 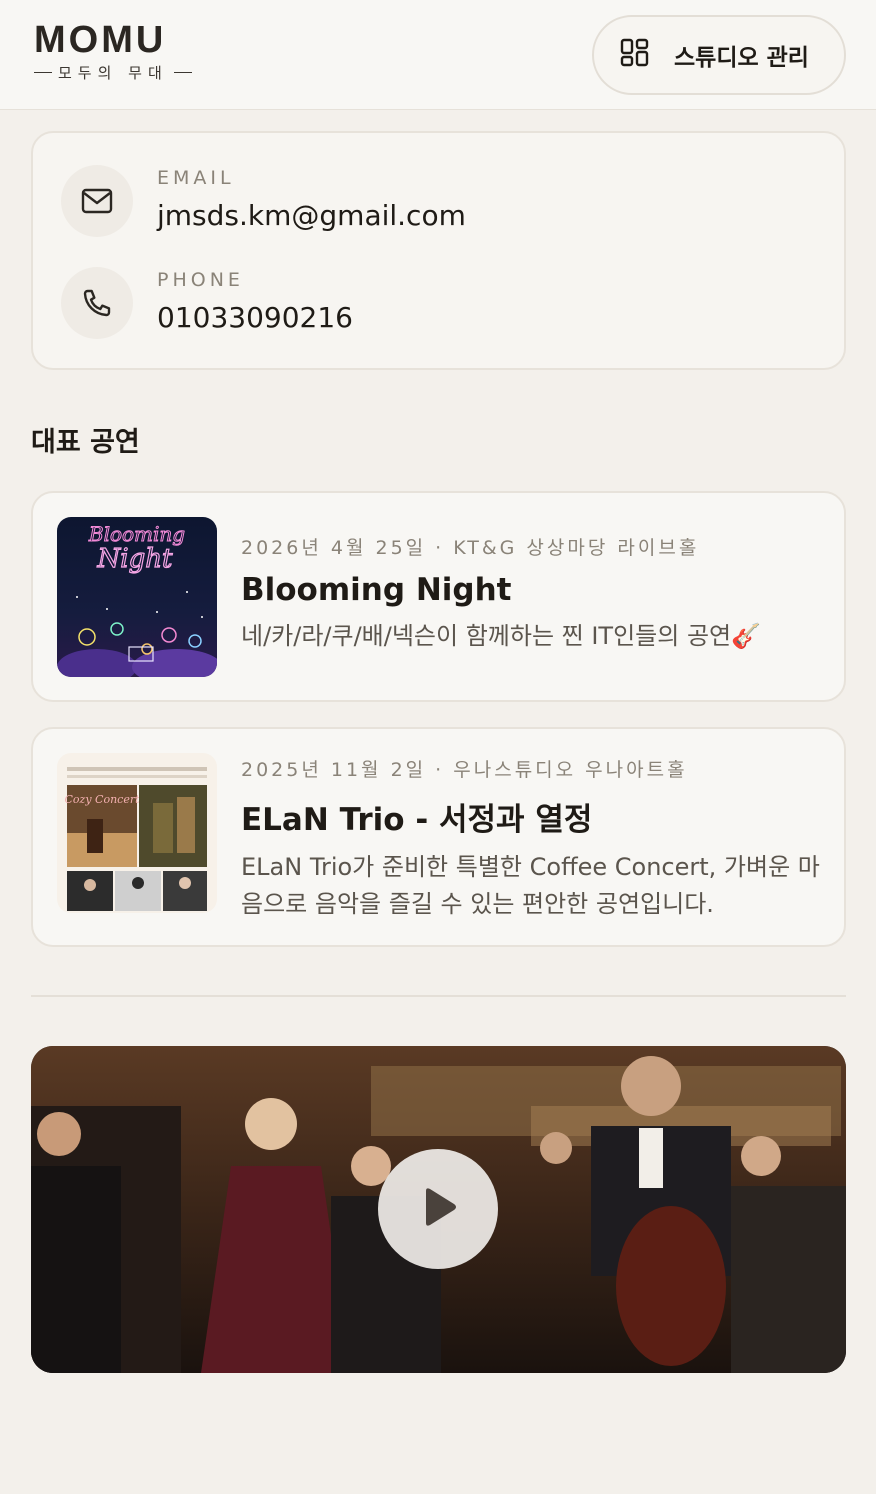 I want to click on studio-manage-button: 스튜디오 관리, so click(x=719, y=55).